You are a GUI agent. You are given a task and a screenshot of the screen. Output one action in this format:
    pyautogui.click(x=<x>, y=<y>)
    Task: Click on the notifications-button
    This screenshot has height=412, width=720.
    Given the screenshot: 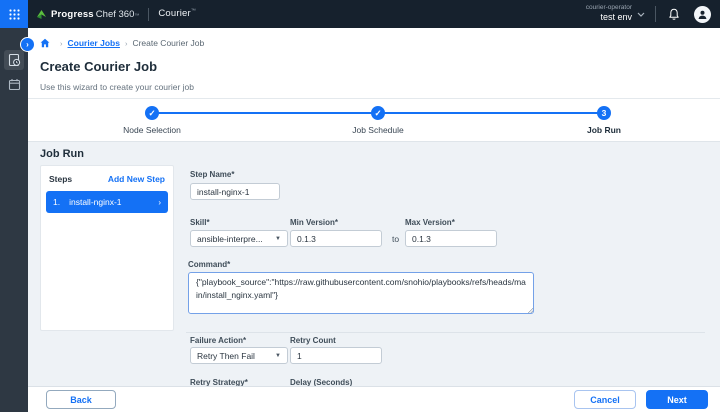 What is the action you would take?
    pyautogui.click(x=674, y=14)
    